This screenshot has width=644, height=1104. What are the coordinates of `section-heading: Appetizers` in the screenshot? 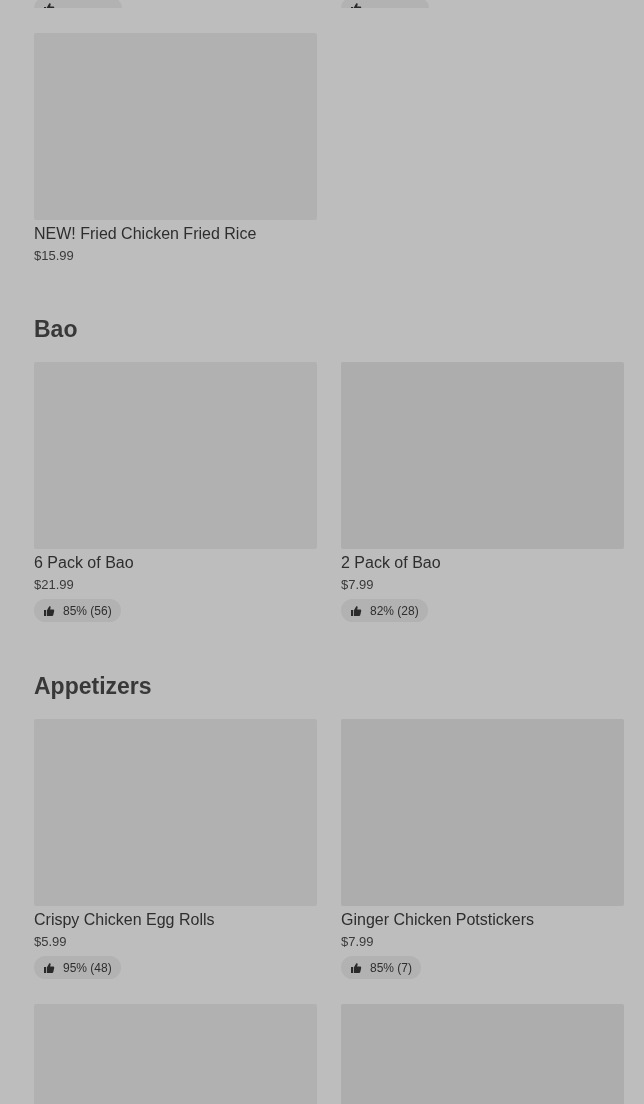 It's located at (93, 686).